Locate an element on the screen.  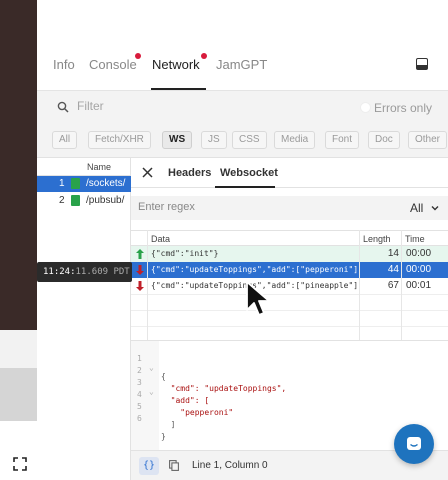
page-dark-region is located at coordinates (18, 165).